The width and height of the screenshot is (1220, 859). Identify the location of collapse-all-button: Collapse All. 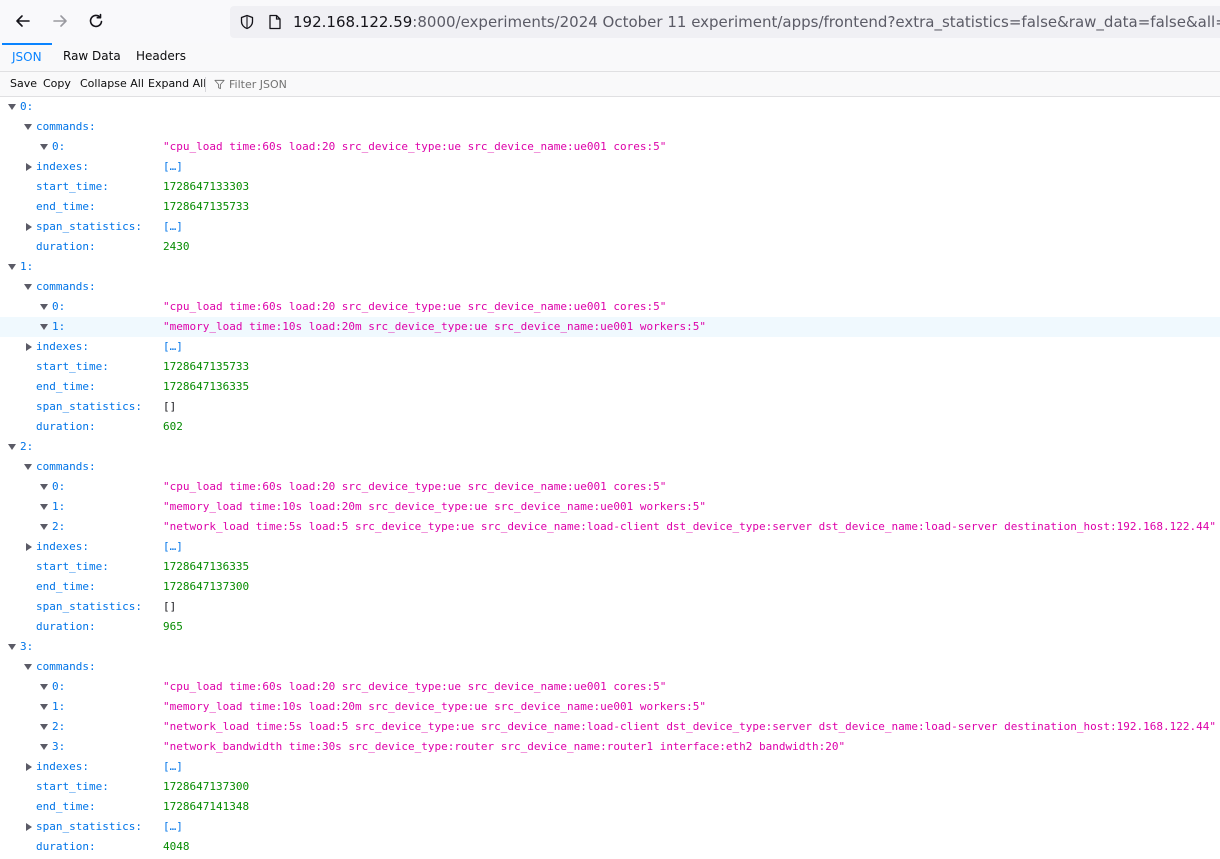
(112, 84).